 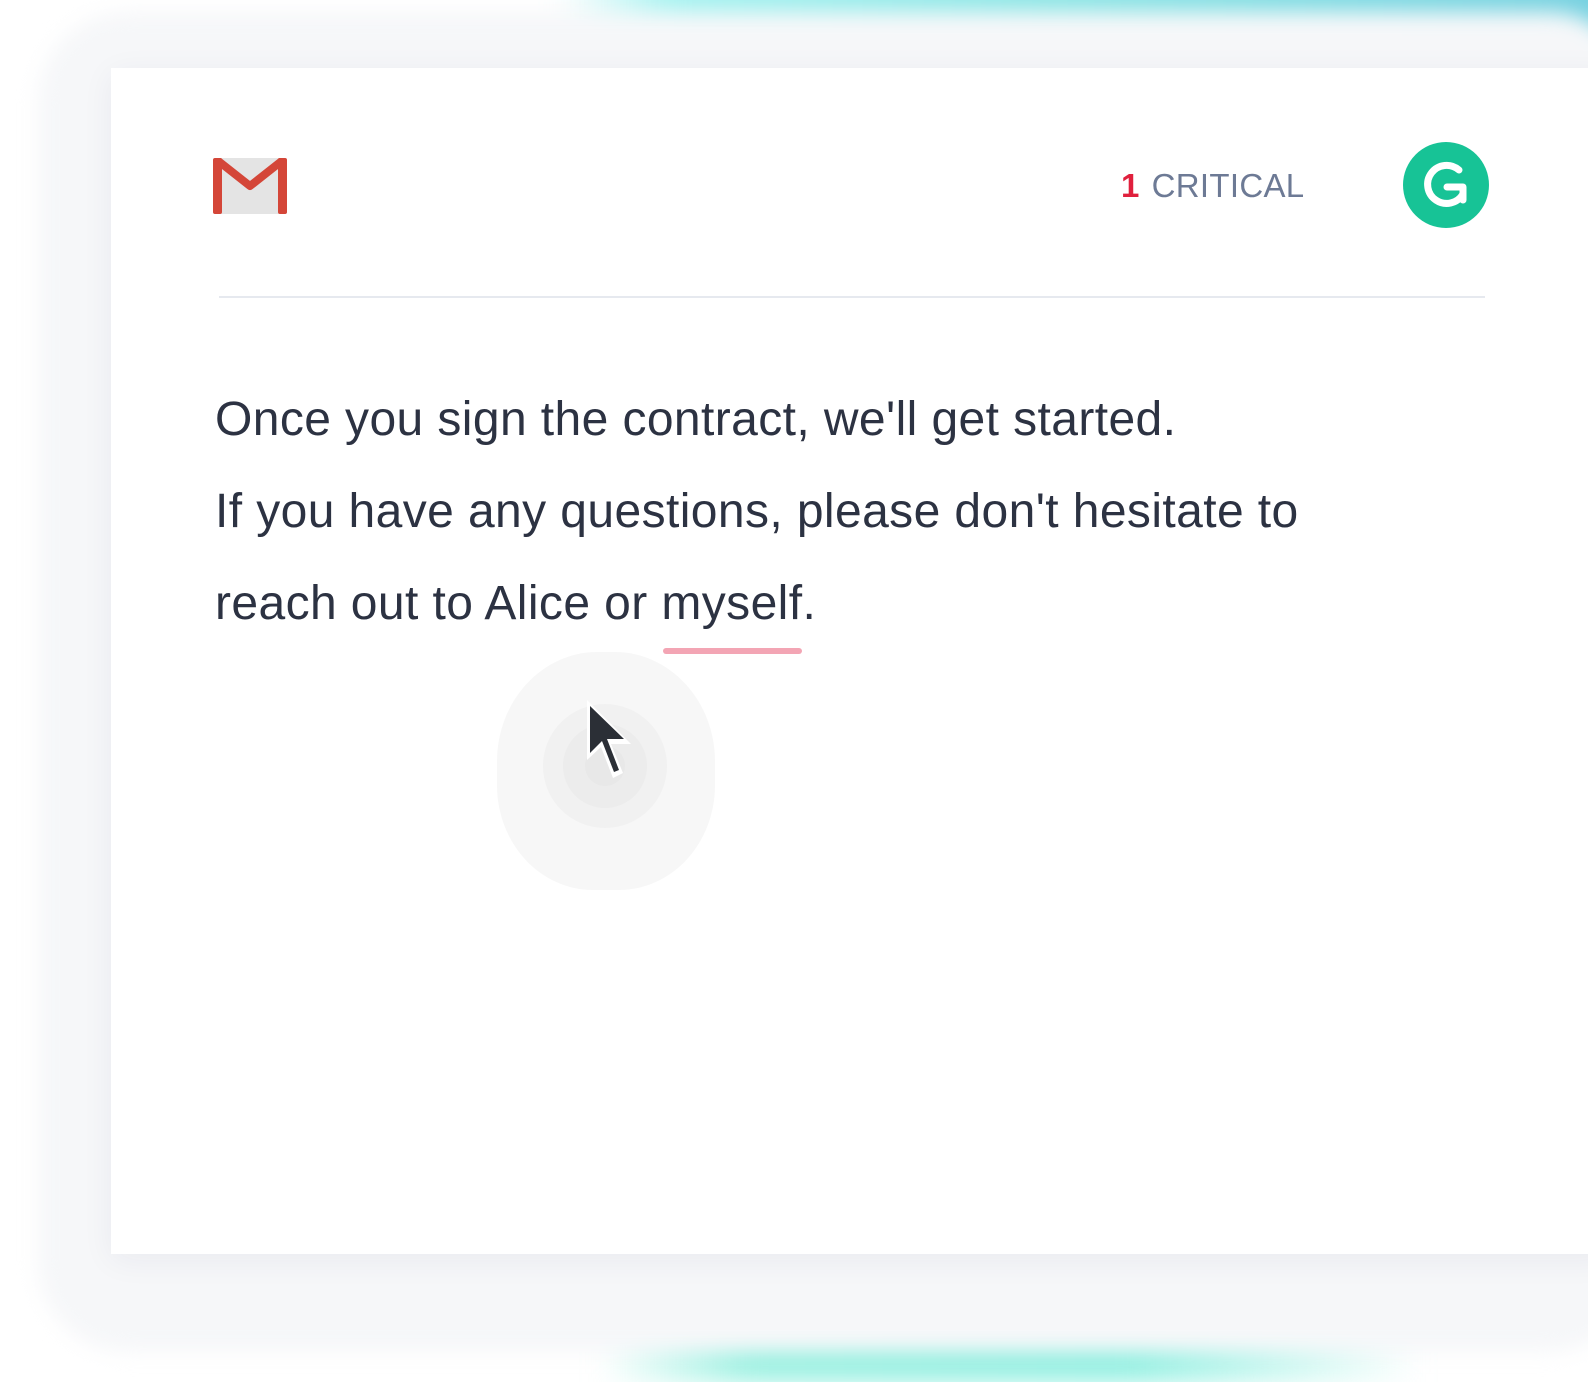 What do you see at coordinates (865, 606) in the screenshot?
I see `body-line-3: reach out to Alice or myself.` at bounding box center [865, 606].